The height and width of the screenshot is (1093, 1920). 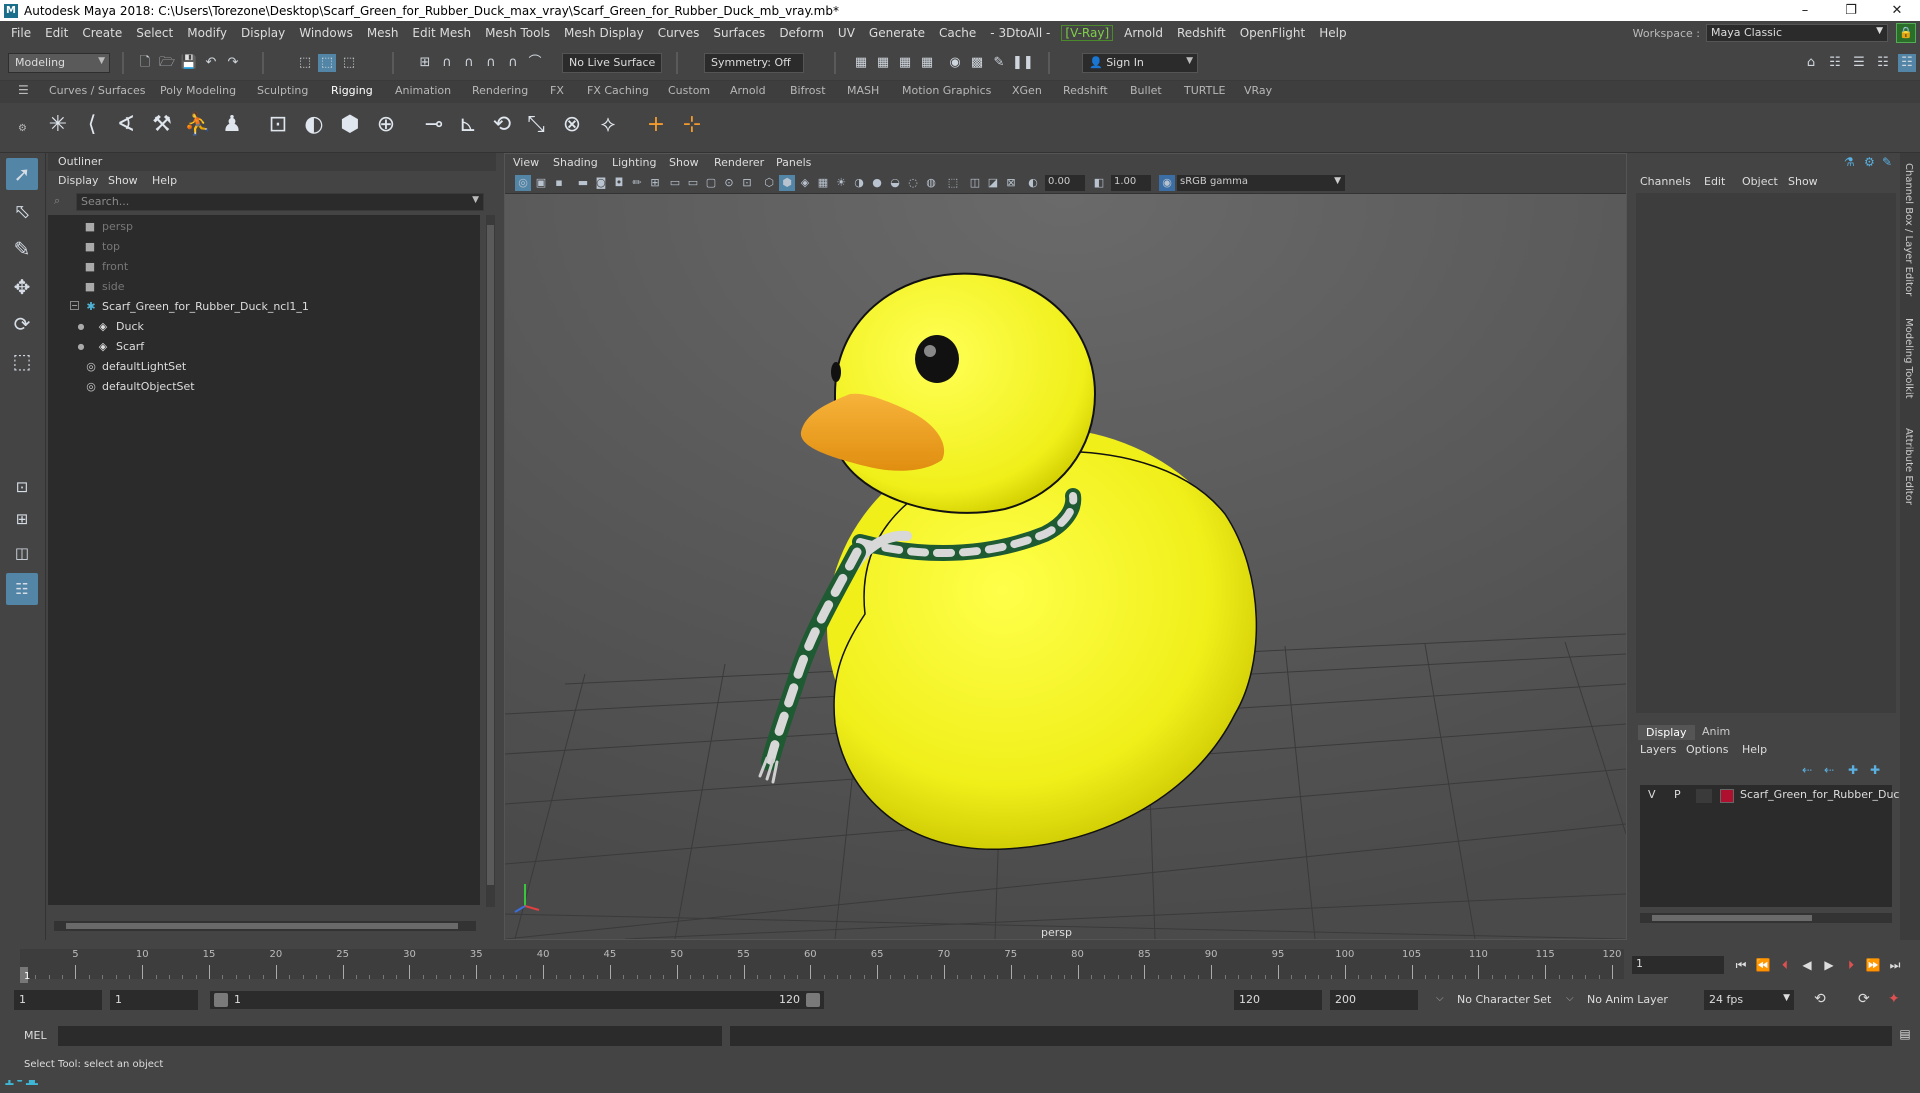 What do you see at coordinates (1835, 63) in the screenshot?
I see `attribute-editor-icon: ☷` at bounding box center [1835, 63].